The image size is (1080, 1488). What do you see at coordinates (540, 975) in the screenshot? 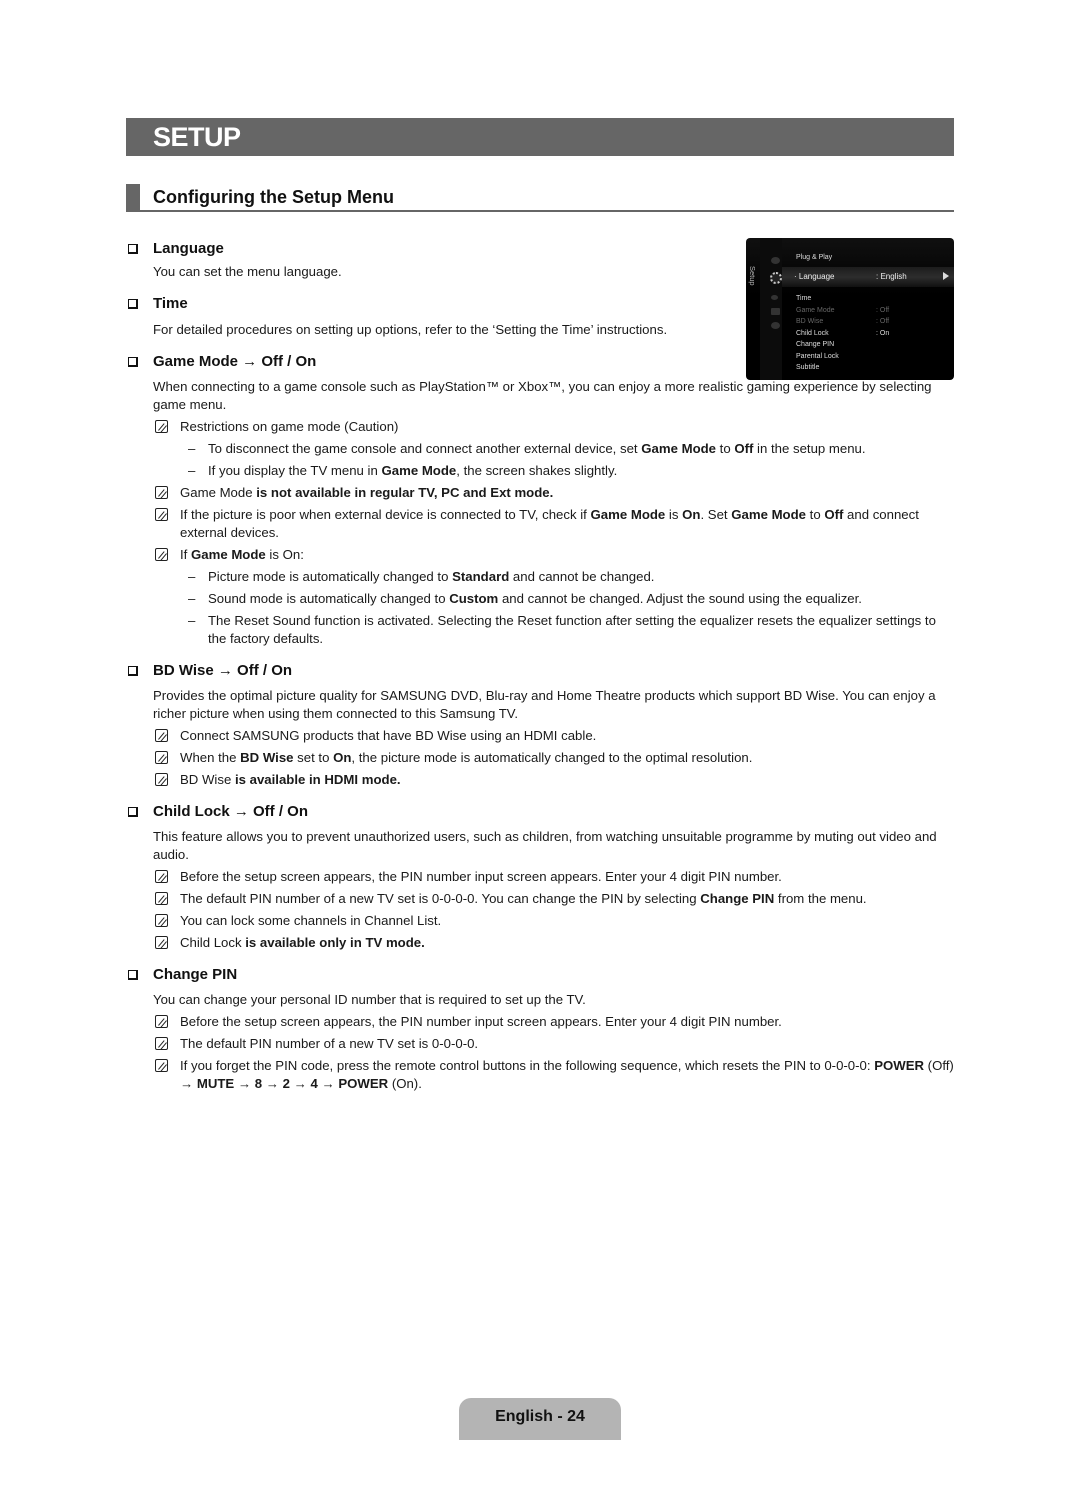
I see `item-change-pin-heading: Change PIN` at bounding box center [540, 975].